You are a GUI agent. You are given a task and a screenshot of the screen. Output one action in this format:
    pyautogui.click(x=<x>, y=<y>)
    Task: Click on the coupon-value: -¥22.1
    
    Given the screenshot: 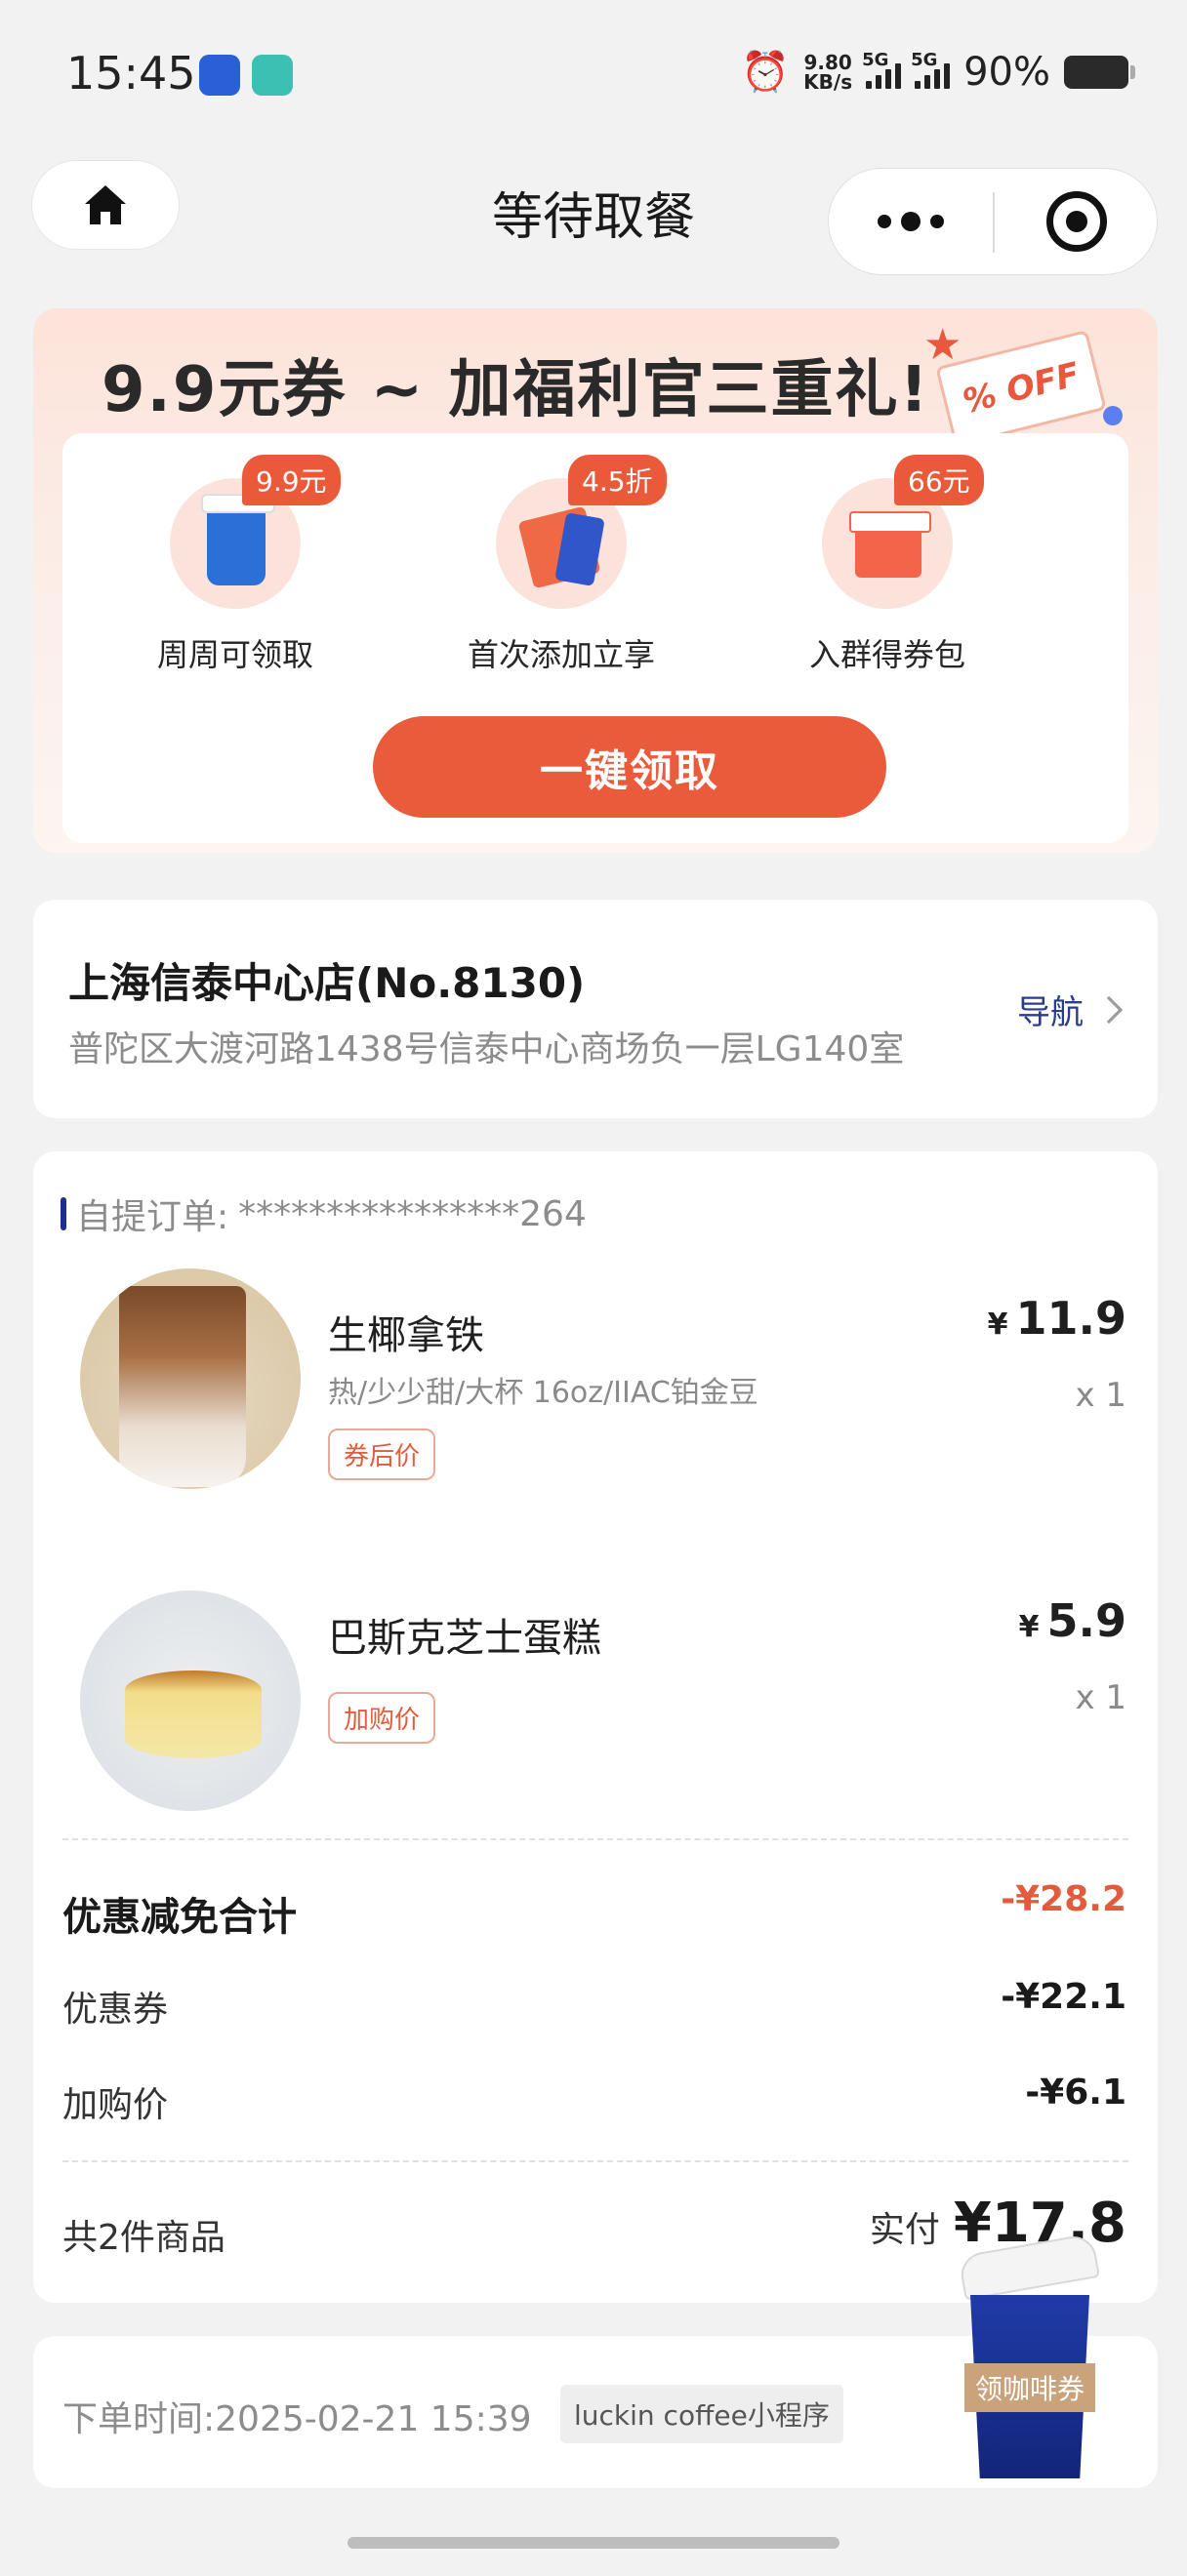 What is the action you would take?
    pyautogui.click(x=1063, y=1997)
    